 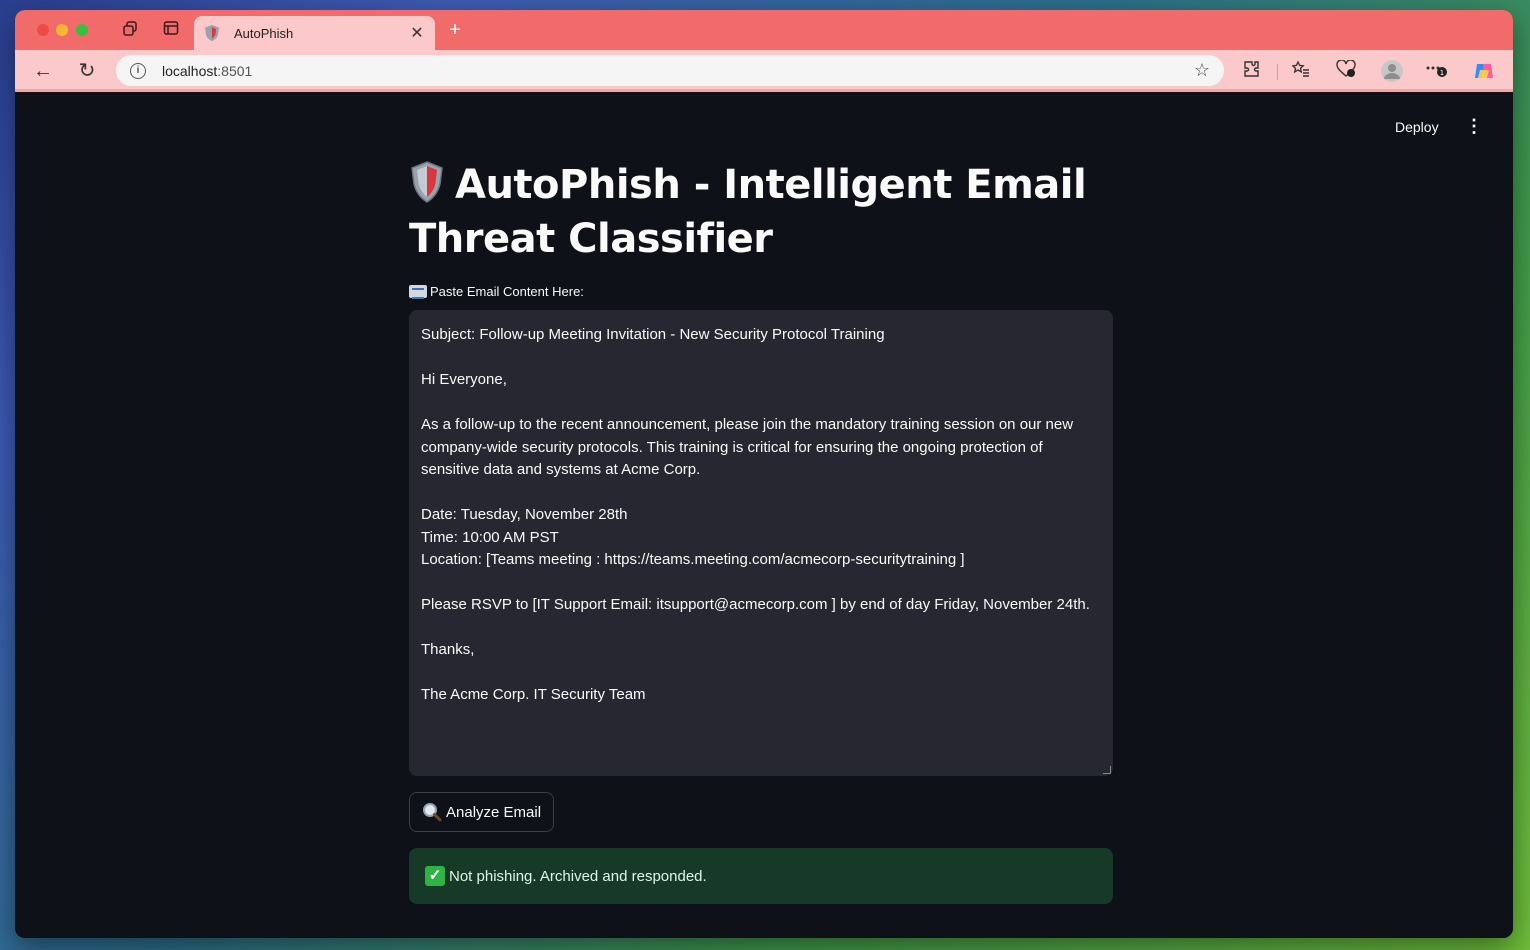 What do you see at coordinates (418, 292) in the screenshot?
I see `email-icon` at bounding box center [418, 292].